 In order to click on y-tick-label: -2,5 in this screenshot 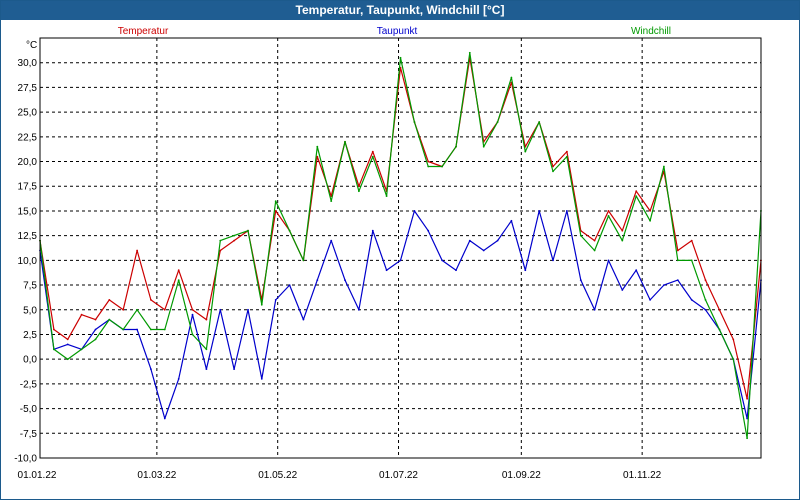, I will do `click(29, 384)`.